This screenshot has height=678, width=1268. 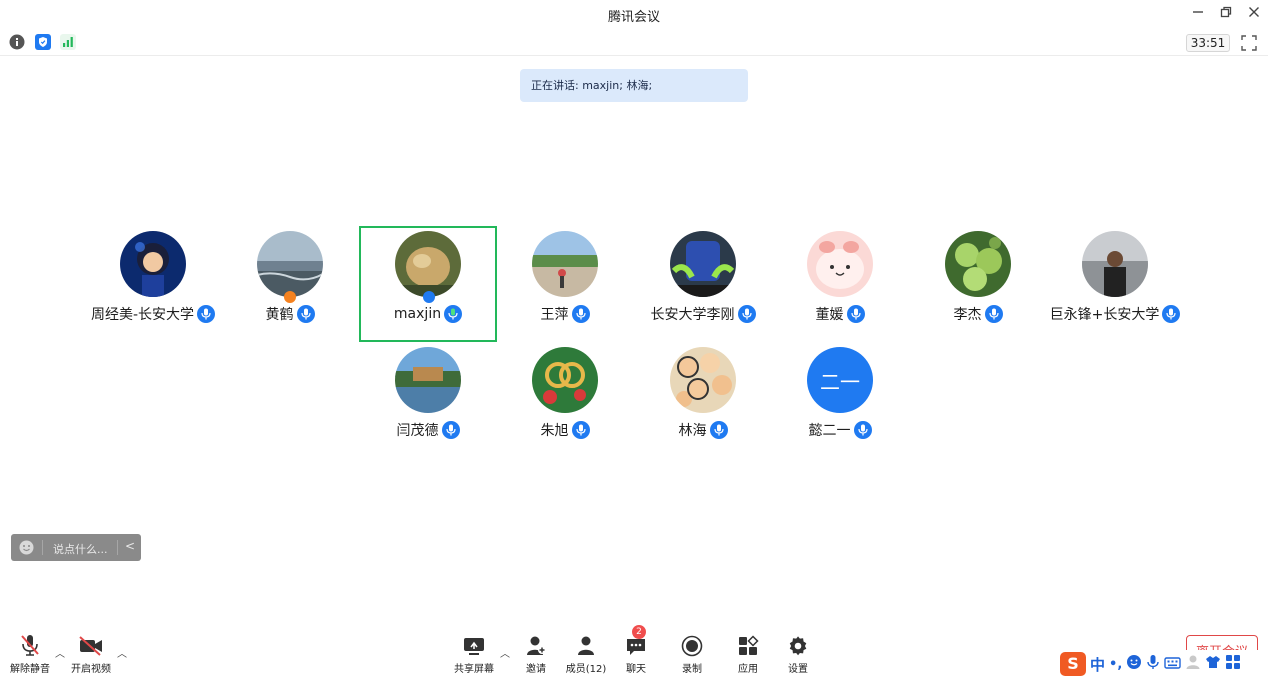 I want to click on avatar-initials: 二一, so click(x=840, y=381).